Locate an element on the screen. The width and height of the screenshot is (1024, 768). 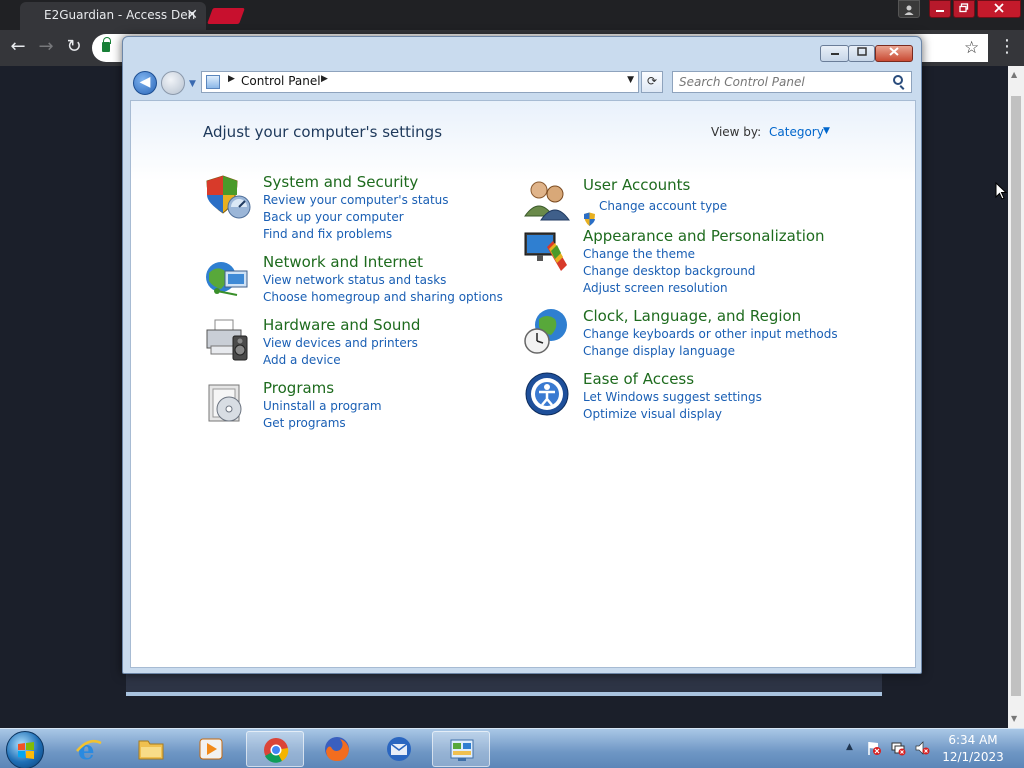
network-and-internet-link: Network and Internet is located at coordinates (343, 262).